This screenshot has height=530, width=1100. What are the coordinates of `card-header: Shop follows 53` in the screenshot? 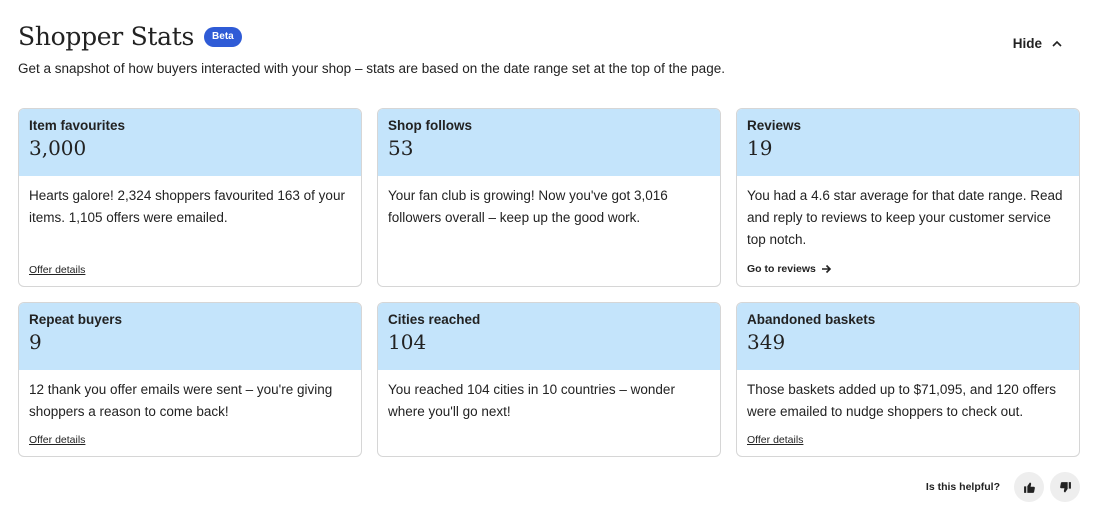 It's located at (549, 142).